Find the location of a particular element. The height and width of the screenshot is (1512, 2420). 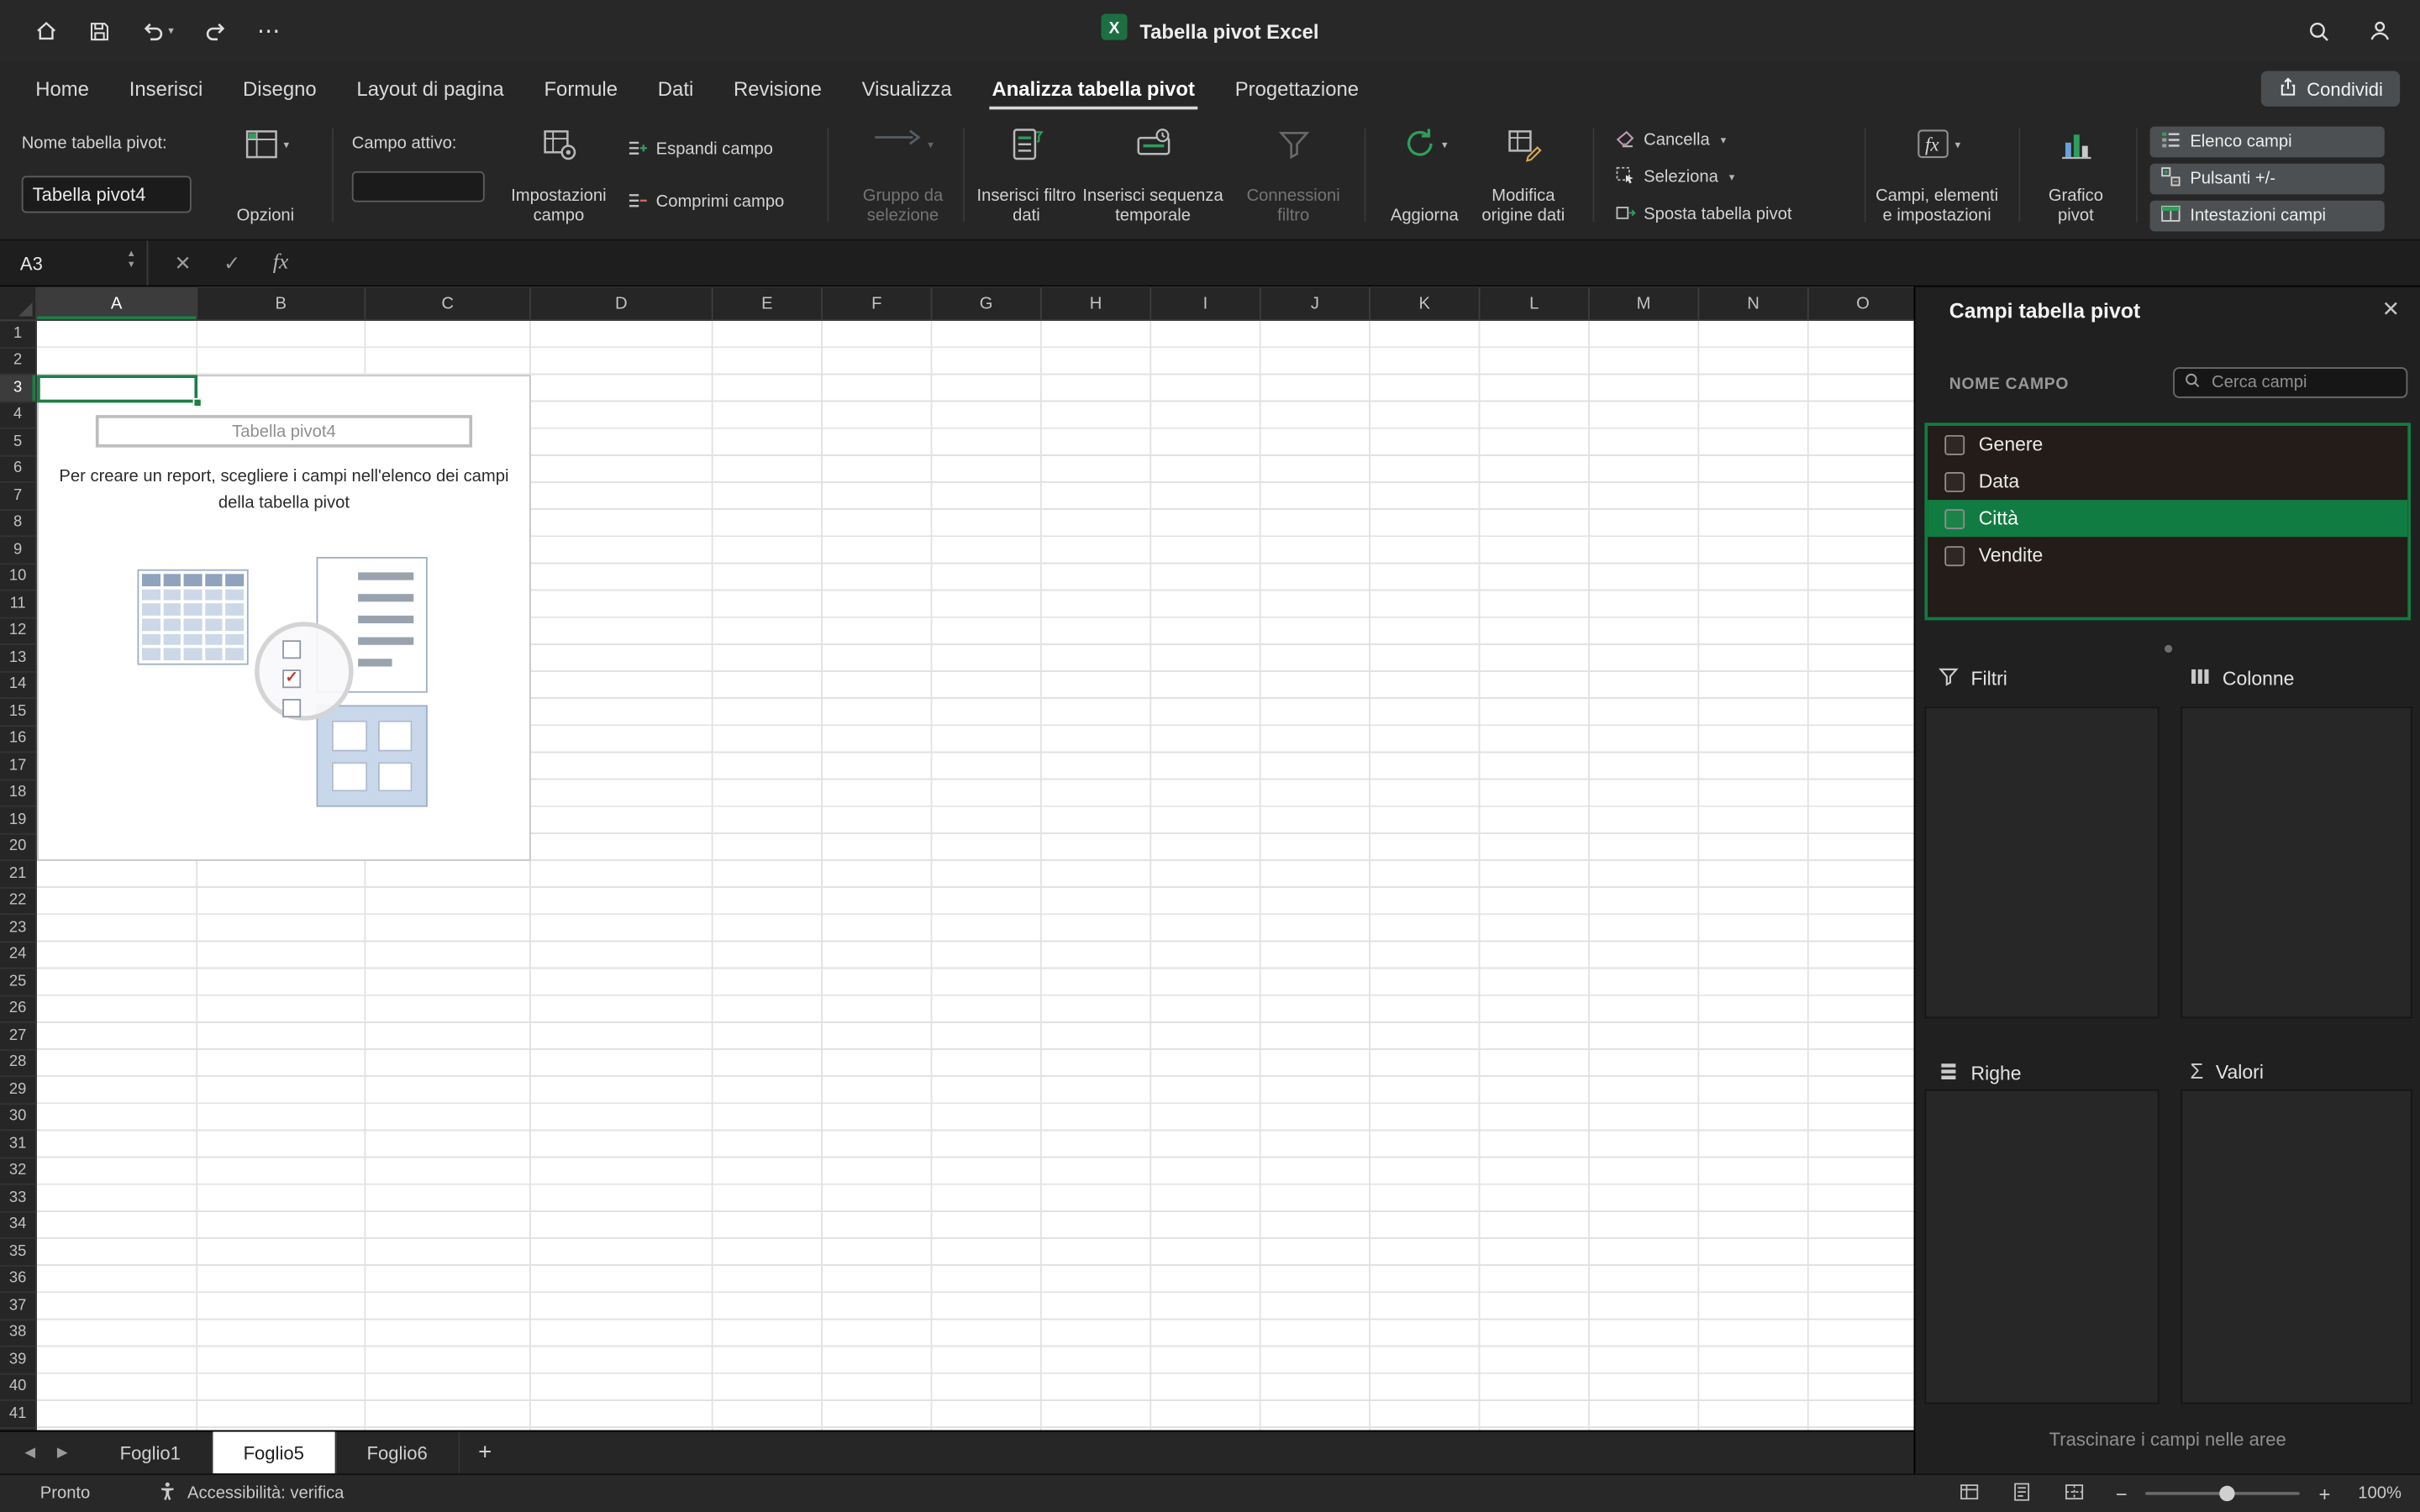

row-header-40: 40 is located at coordinates (18, 1387).